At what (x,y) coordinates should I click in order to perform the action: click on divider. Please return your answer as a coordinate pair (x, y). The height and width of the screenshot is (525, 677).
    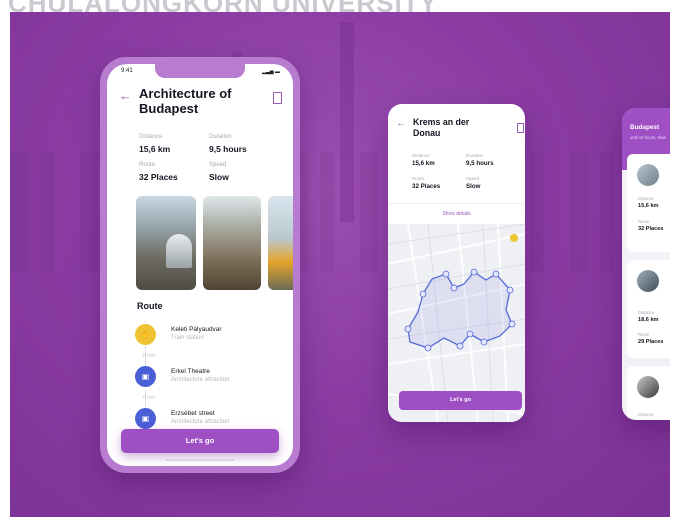
    Looking at the image, I should click on (456, 203).